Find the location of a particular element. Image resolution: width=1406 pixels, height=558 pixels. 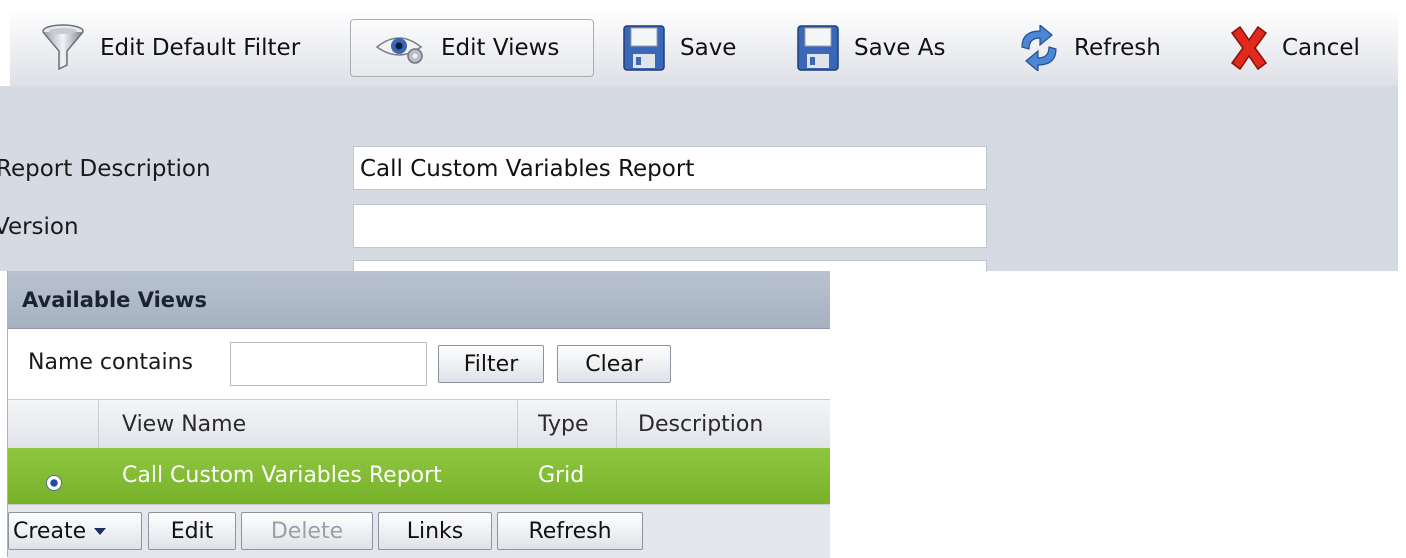

cancel-label: Cancel is located at coordinates (1321, 48).